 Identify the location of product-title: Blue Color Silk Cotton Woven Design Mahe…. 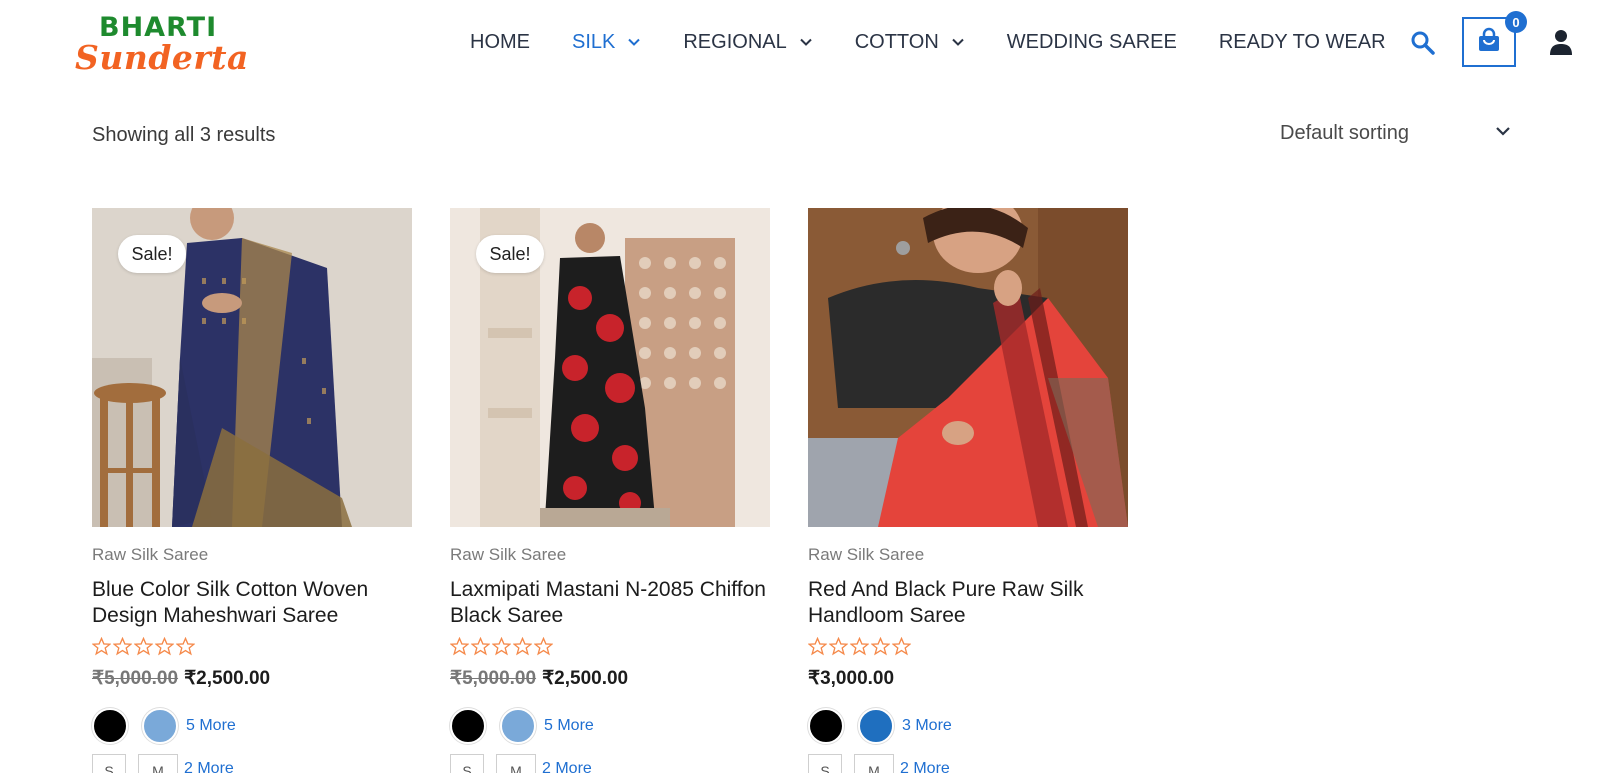
(252, 603).